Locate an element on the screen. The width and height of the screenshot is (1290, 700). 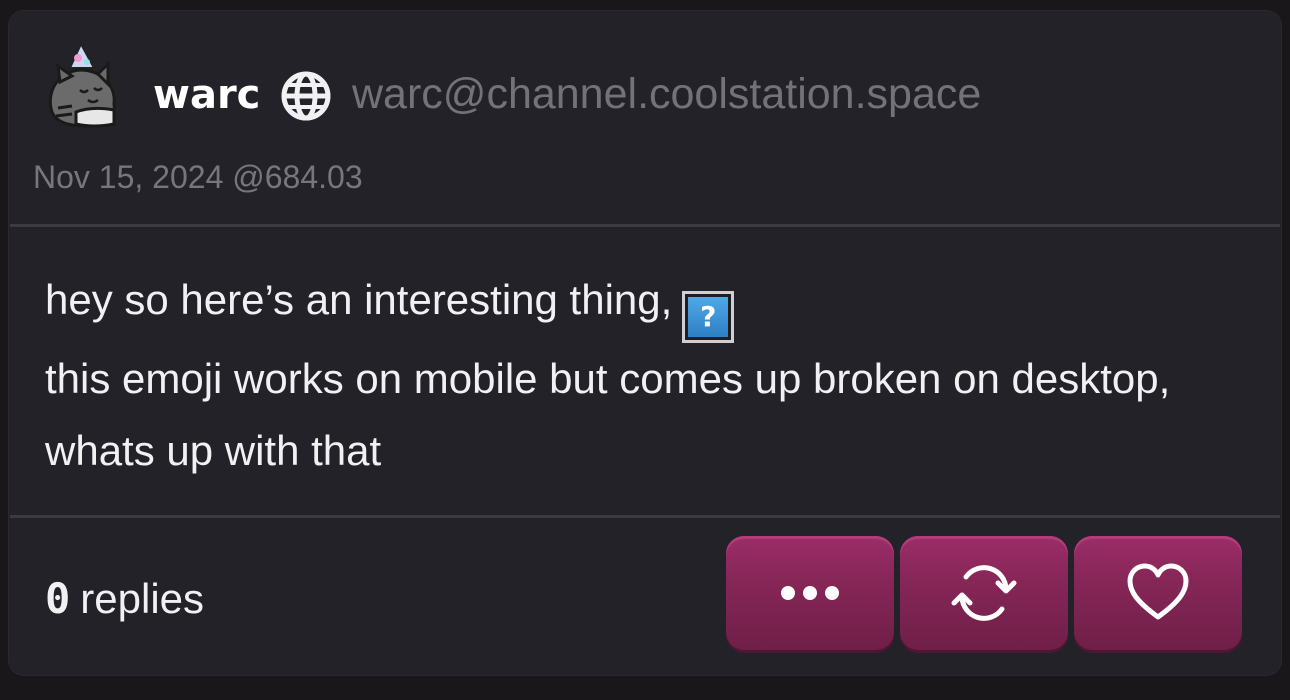
replies-count: 0 replies is located at coordinates (124, 599).